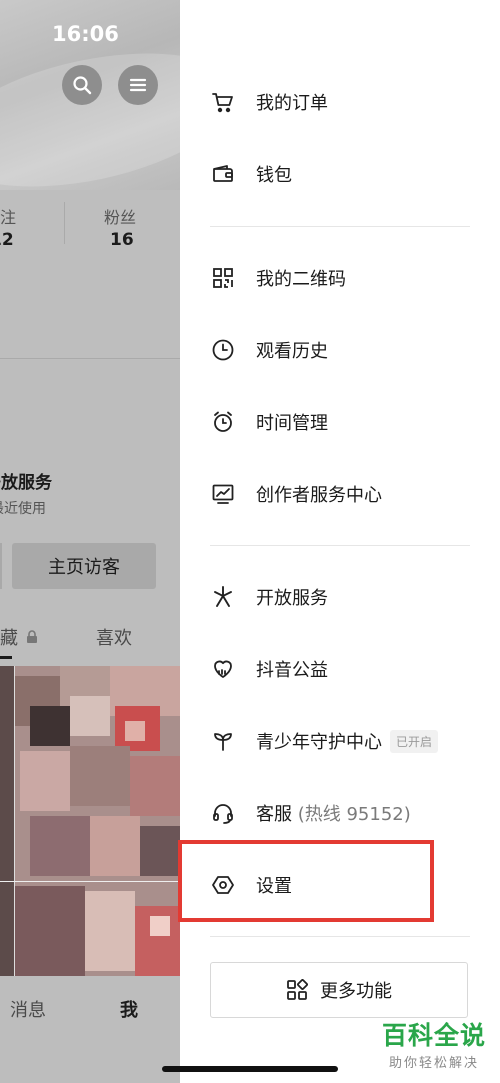 The image size is (500, 1083). What do you see at coordinates (319, 742) in the screenshot?
I see `menu-item-label: 青少年守护中心` at bounding box center [319, 742].